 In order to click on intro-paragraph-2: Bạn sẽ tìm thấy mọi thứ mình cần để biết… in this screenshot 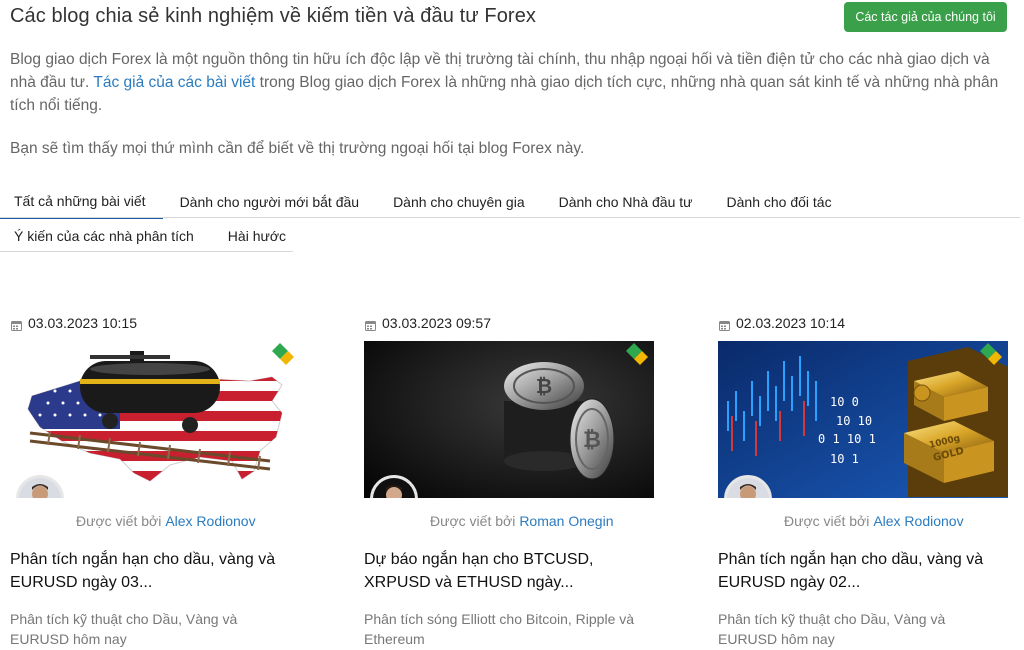, I will do `click(297, 148)`.